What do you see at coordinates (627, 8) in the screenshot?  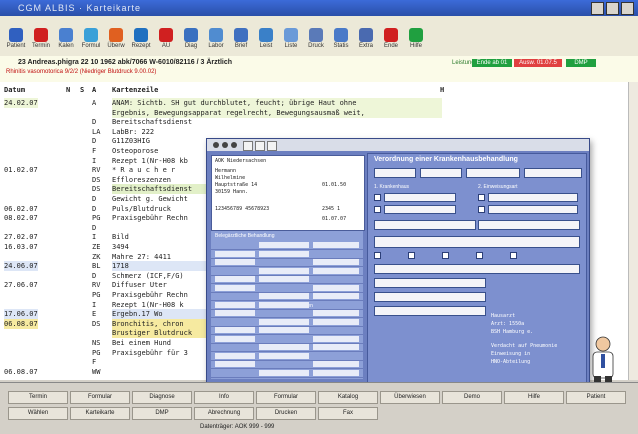 I see `close-window-button` at bounding box center [627, 8].